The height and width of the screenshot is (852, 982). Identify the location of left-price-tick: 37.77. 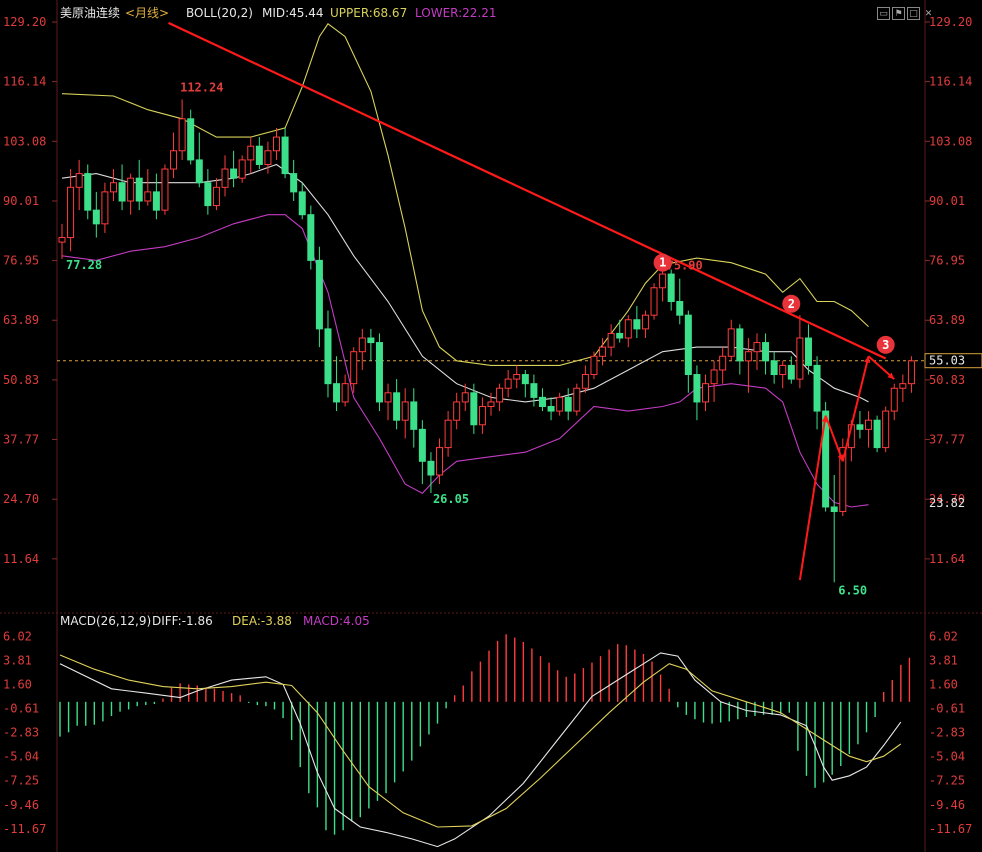
(21, 440).